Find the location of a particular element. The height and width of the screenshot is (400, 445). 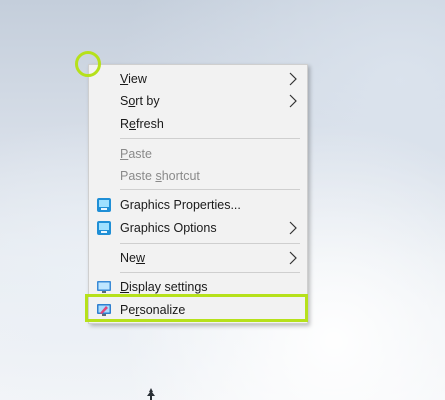

display-icon is located at coordinates (104, 287).